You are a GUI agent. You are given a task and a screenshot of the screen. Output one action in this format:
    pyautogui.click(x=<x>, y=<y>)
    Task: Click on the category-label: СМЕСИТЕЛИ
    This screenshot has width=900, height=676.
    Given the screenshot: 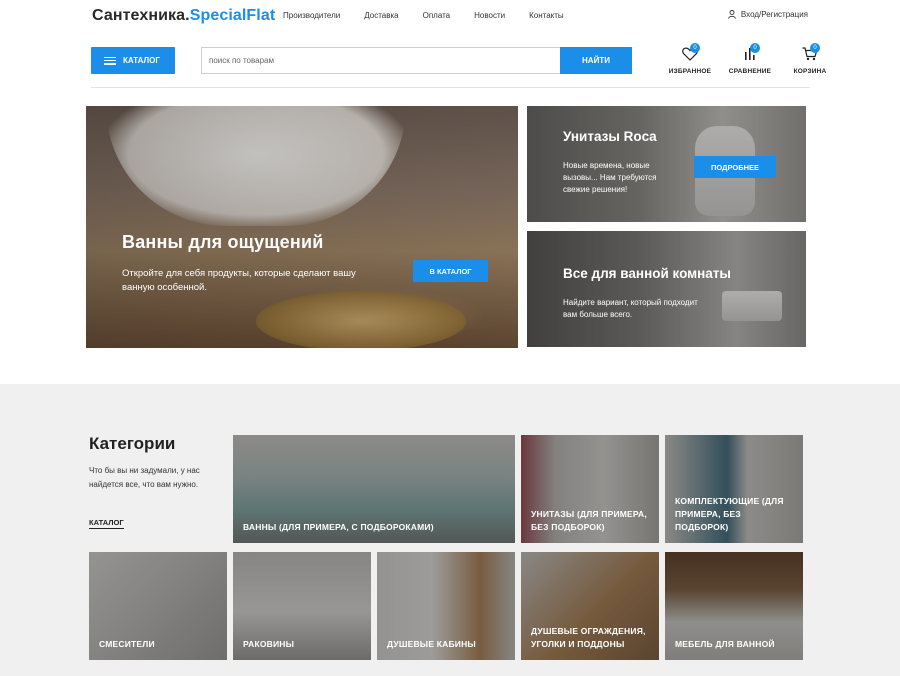 What is the action you would take?
    pyautogui.click(x=127, y=644)
    